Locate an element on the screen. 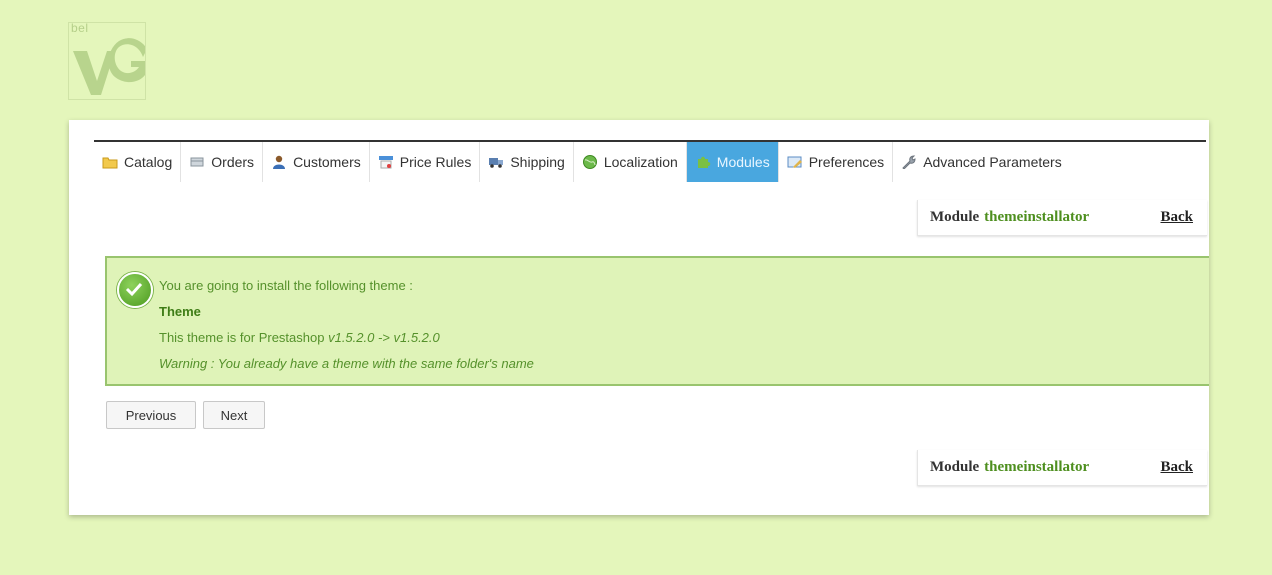 The width and height of the screenshot is (1272, 575). logo: bel is located at coordinates (107, 61).